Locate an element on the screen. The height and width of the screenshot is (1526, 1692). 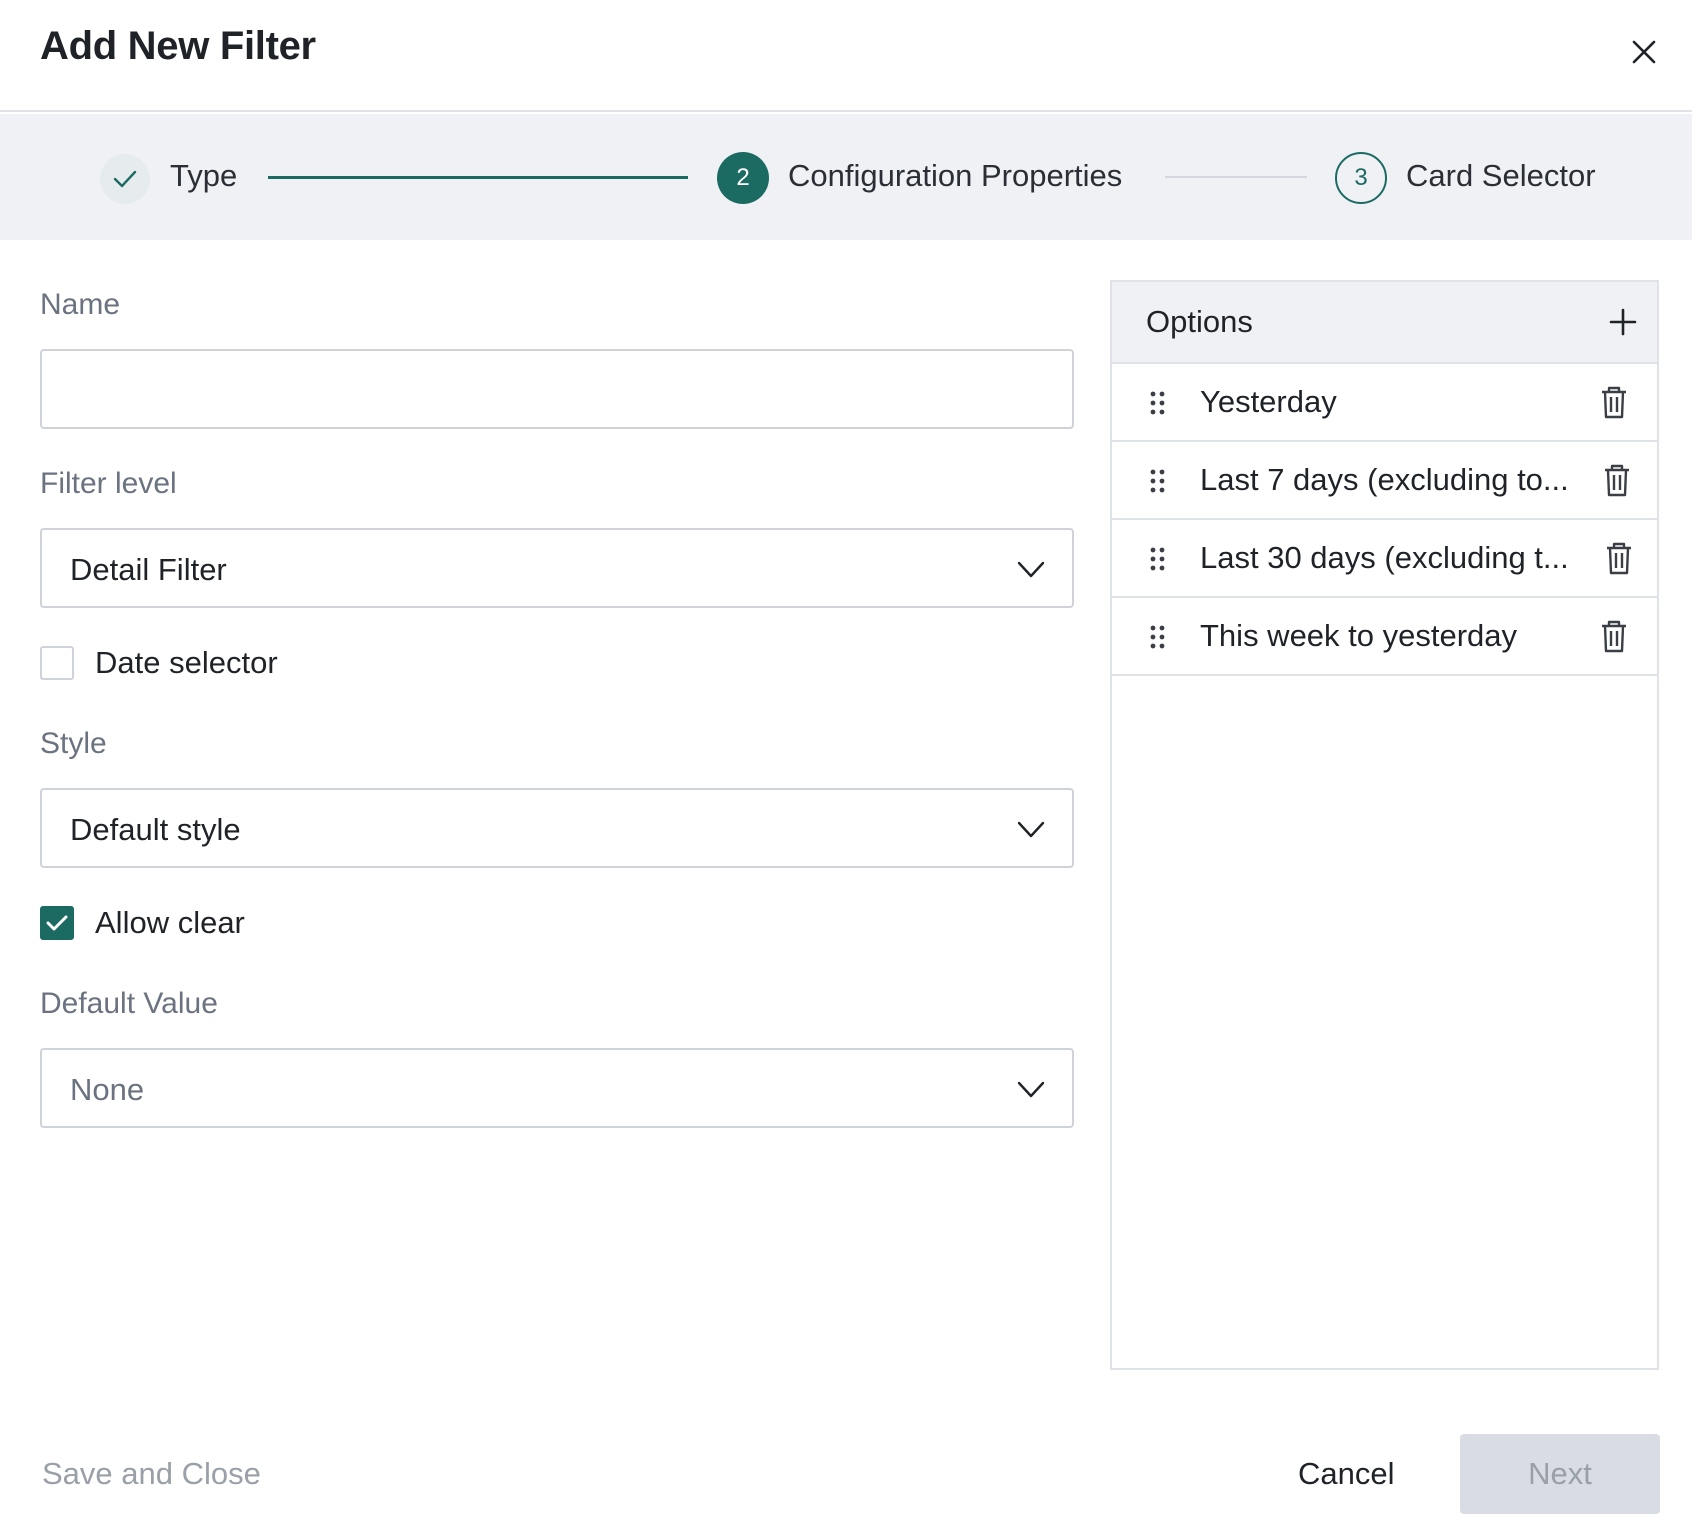
add-option-button is located at coordinates (1623, 322).